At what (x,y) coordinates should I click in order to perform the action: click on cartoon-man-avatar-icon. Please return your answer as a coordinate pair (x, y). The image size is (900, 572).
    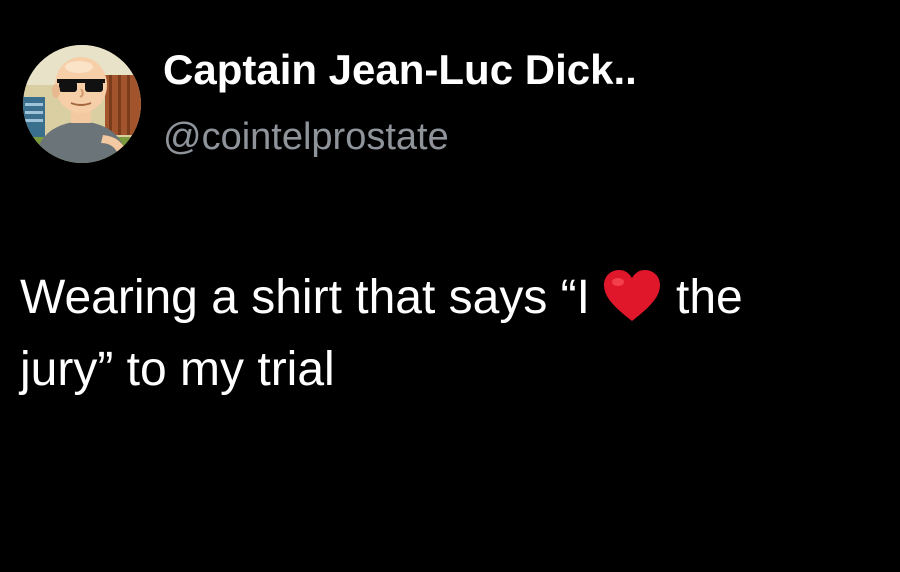
    Looking at the image, I should click on (82, 104).